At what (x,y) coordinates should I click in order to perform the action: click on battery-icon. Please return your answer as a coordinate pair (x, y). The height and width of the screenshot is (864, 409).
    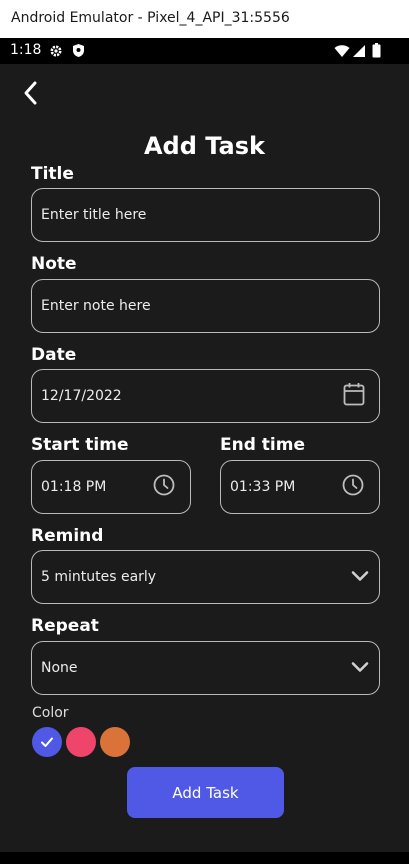
    Looking at the image, I should click on (376, 52).